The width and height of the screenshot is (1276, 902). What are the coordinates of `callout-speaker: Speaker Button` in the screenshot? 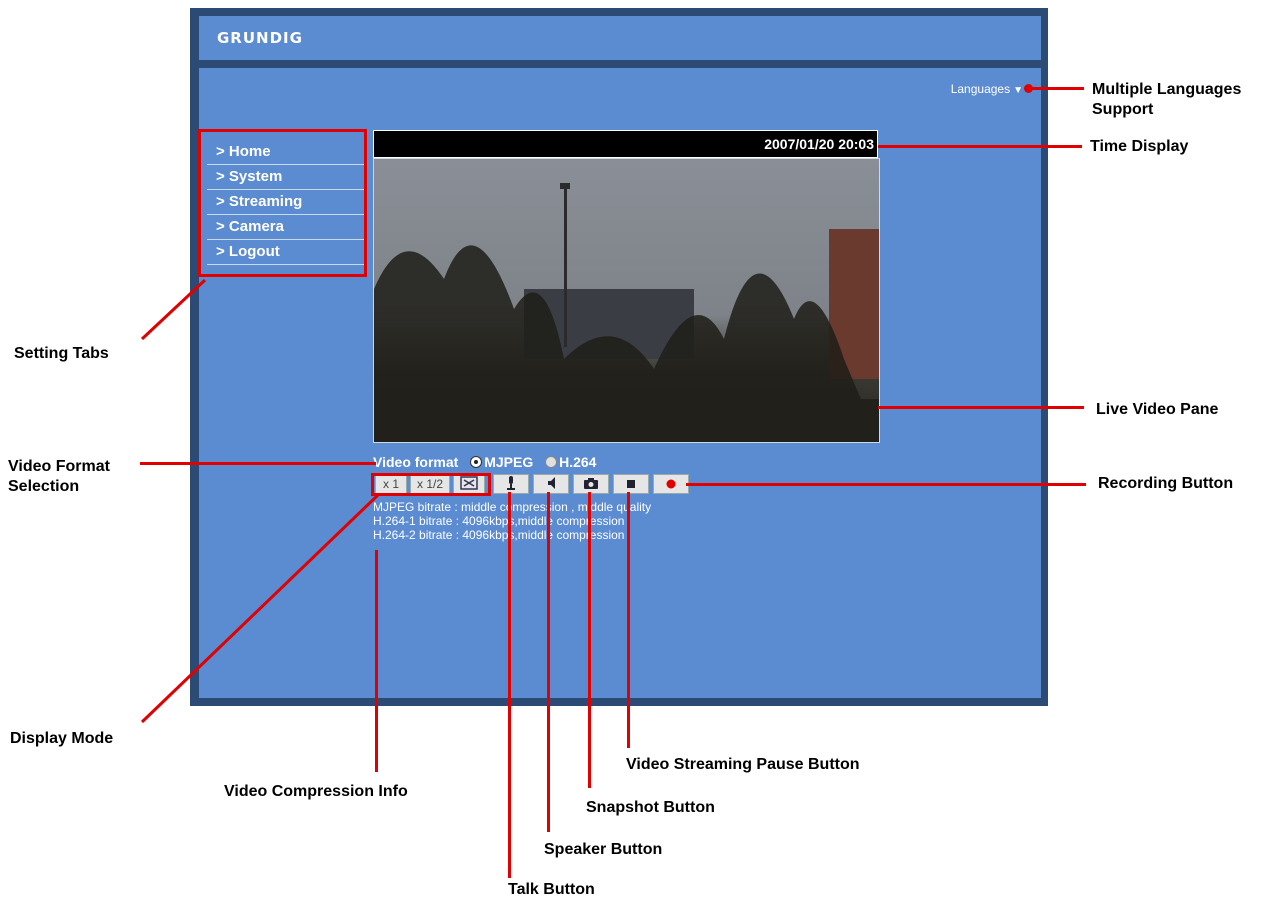 It's located at (603, 849).